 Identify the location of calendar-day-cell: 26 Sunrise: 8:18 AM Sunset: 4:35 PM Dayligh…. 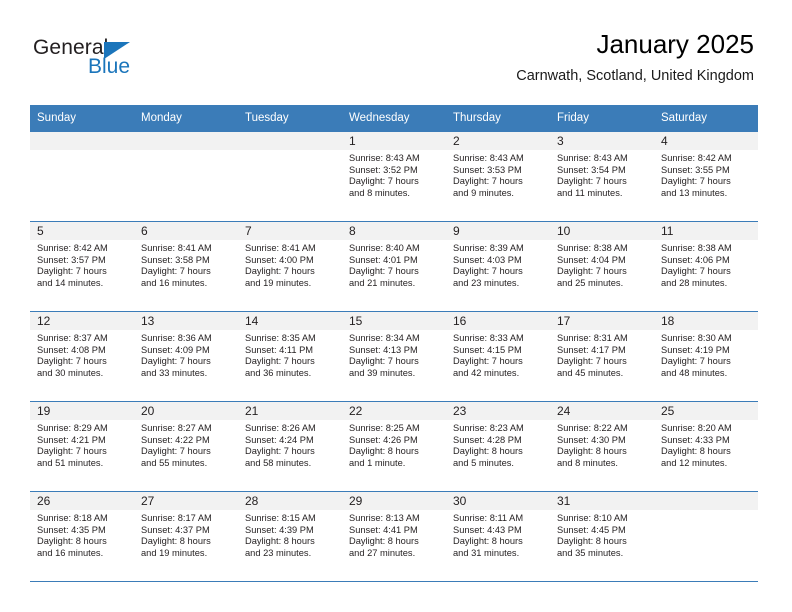
(82, 536).